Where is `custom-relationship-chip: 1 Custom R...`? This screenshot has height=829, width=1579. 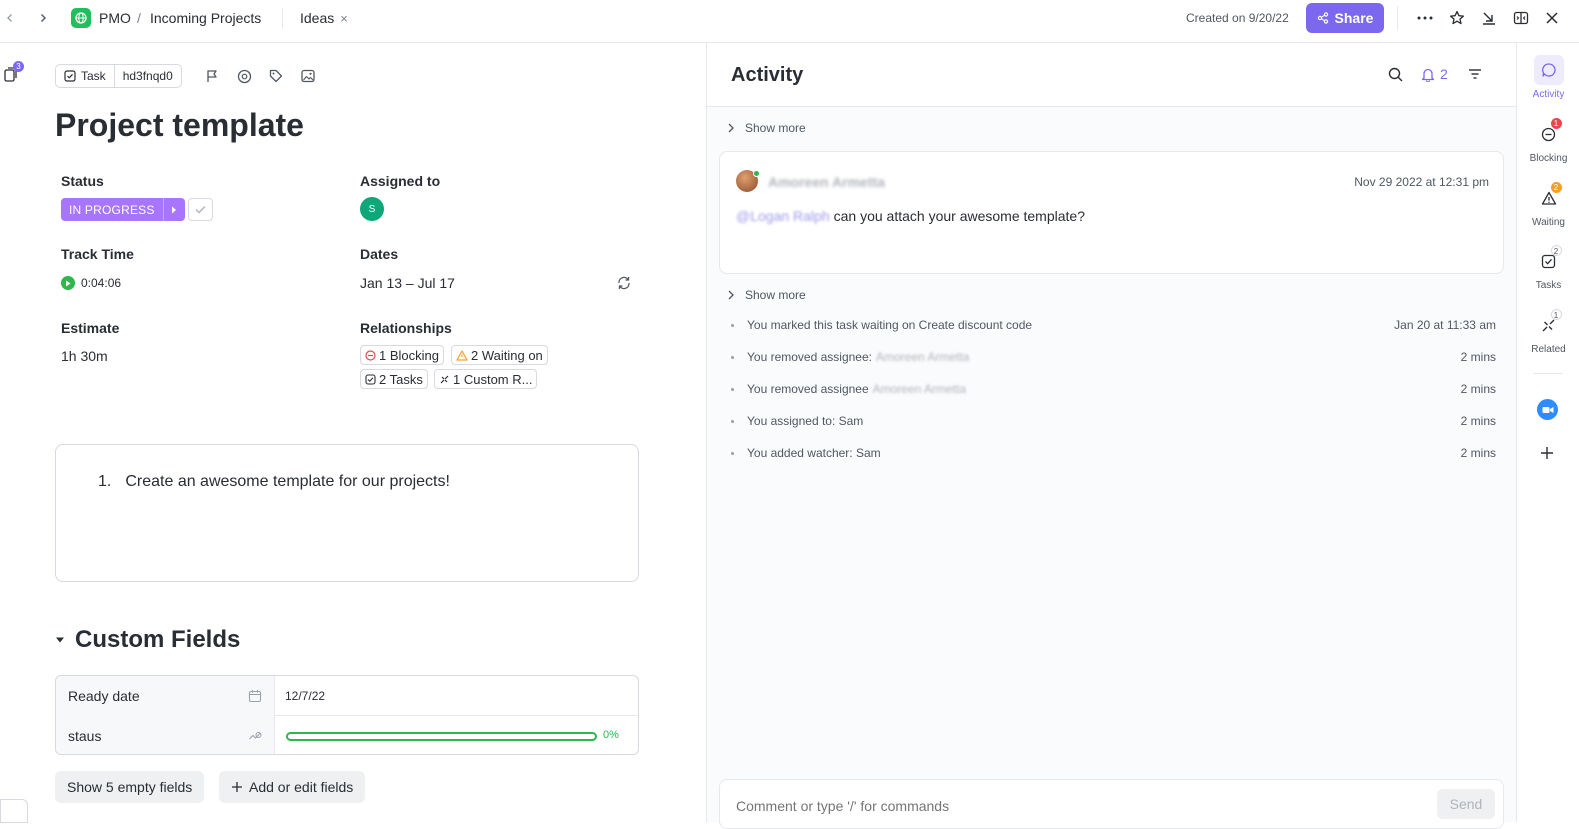
custom-relationship-chip: 1 Custom R... is located at coordinates (486, 379).